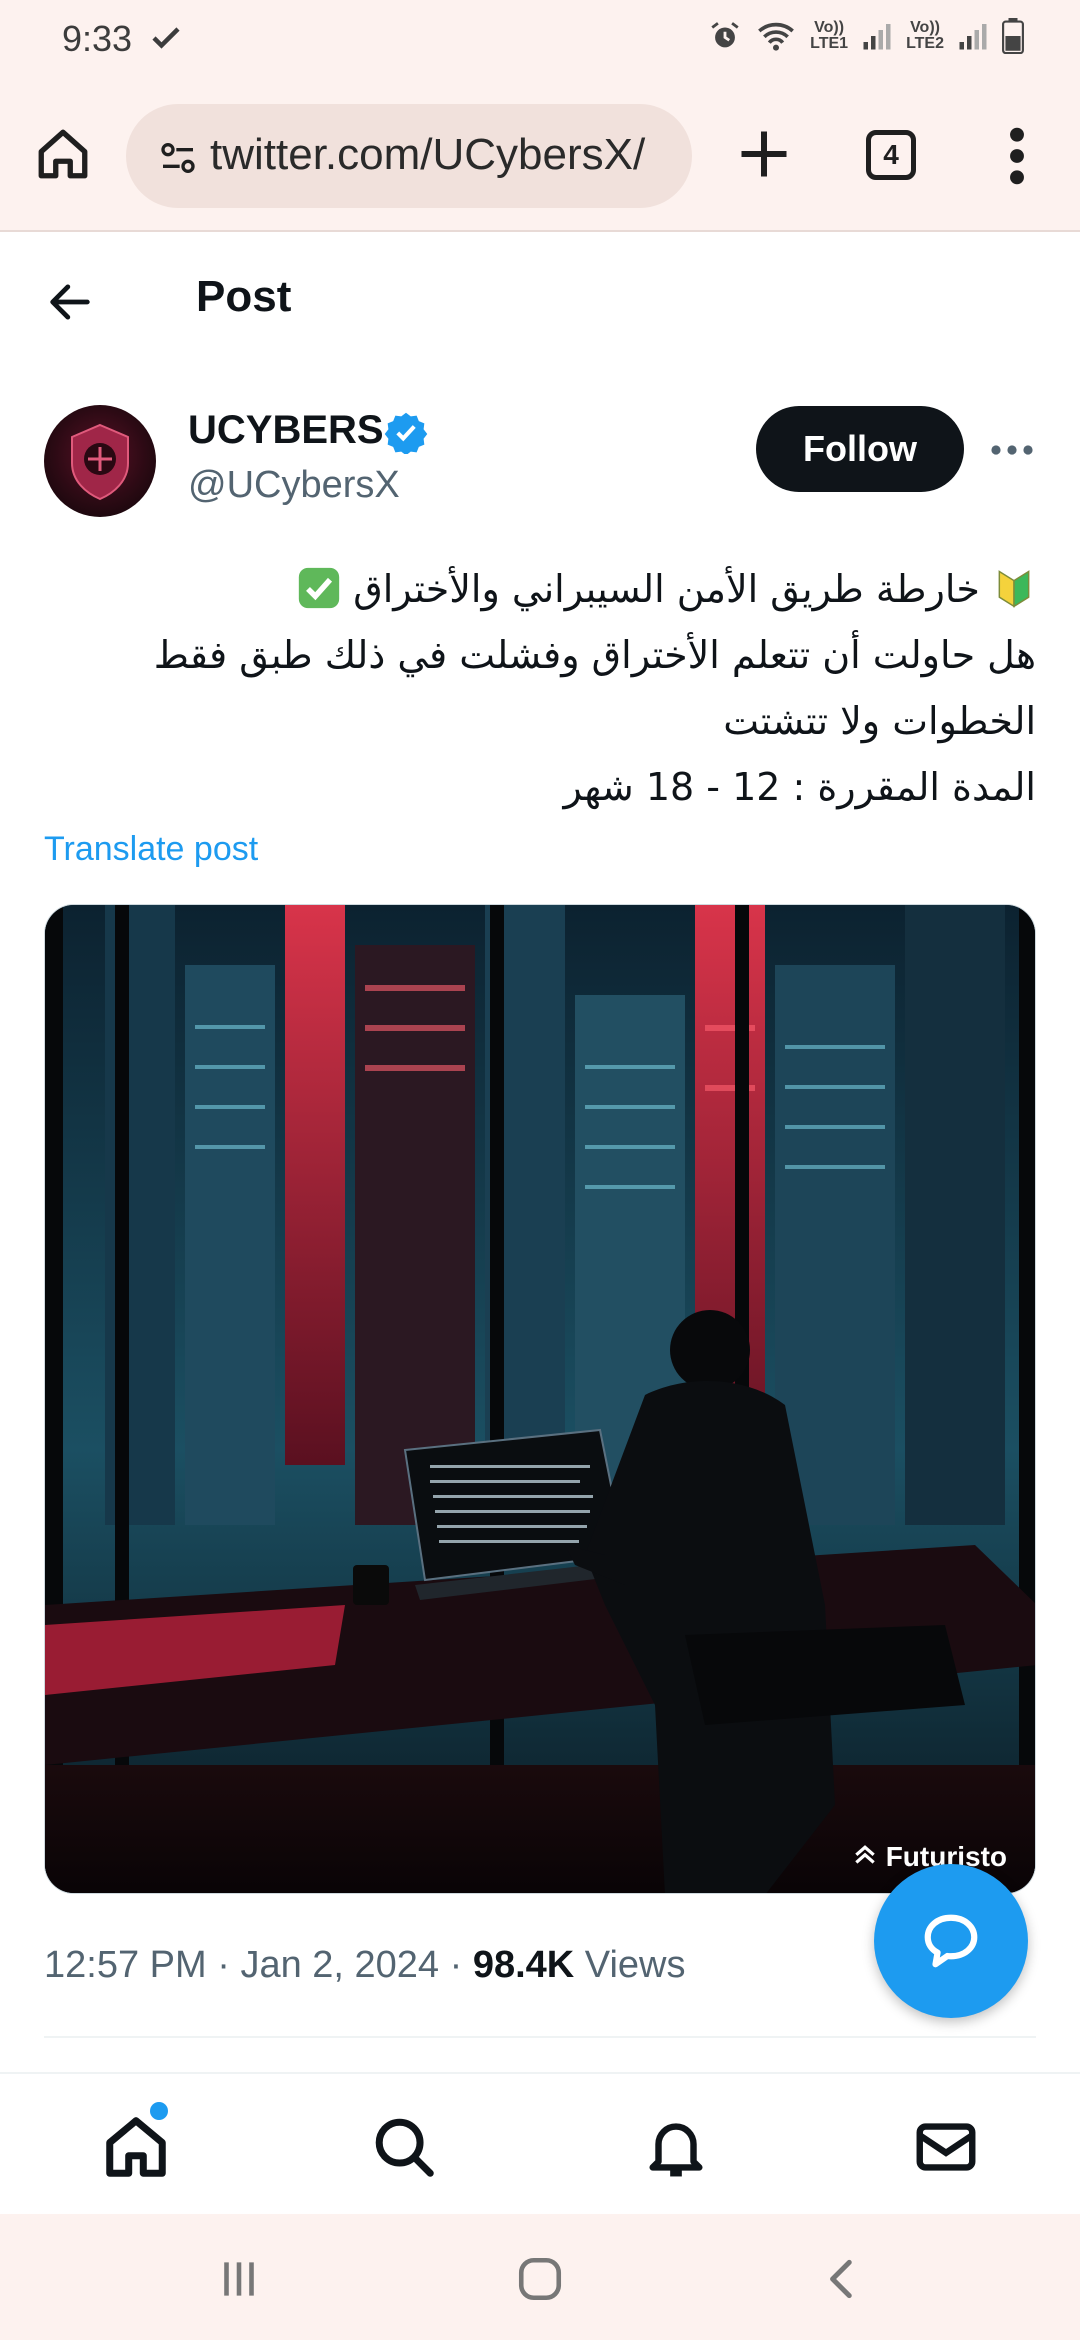 The image size is (1080, 2340). What do you see at coordinates (725, 35) in the screenshot?
I see `alarm-icon` at bounding box center [725, 35].